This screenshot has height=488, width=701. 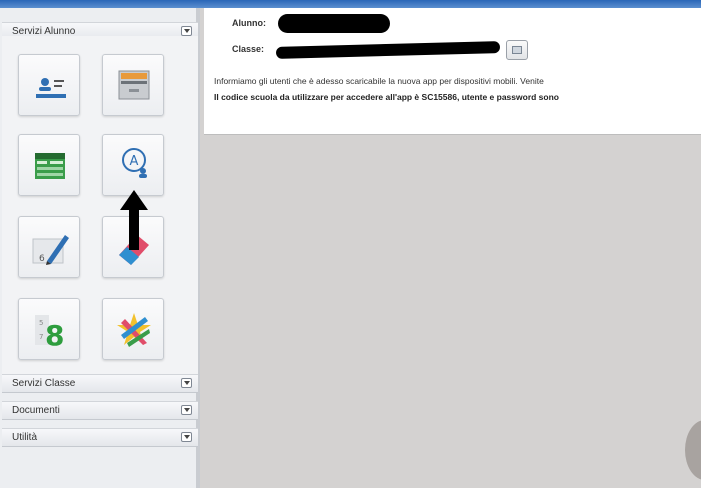 What do you see at coordinates (51, 88) in the screenshot?
I see `student-card-icon` at bounding box center [51, 88].